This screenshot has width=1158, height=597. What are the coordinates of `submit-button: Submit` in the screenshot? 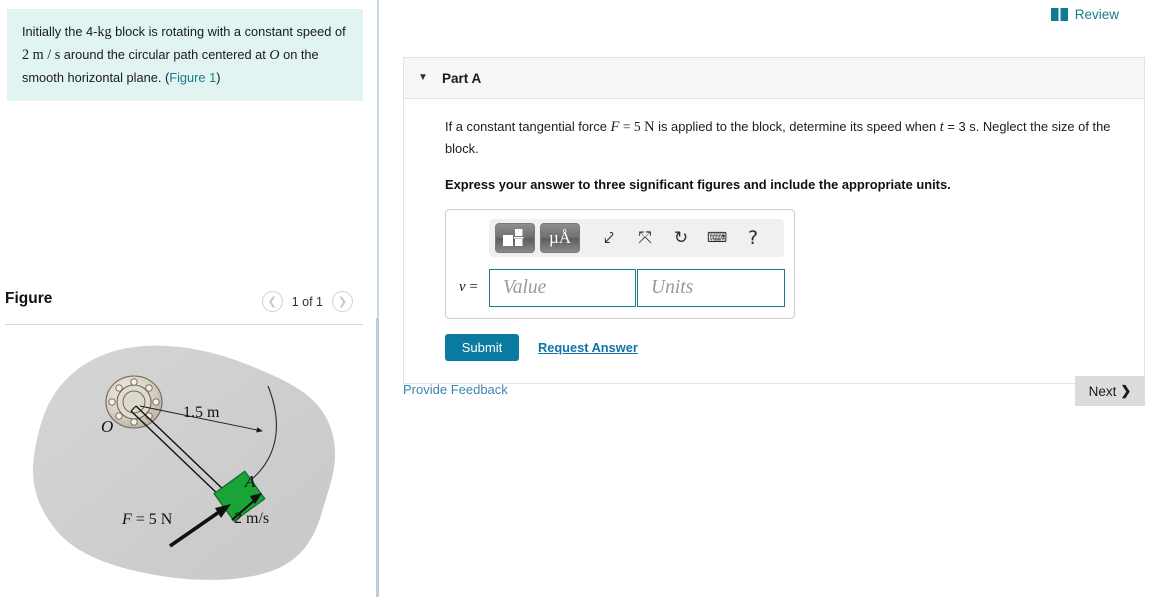 It's located at (482, 347).